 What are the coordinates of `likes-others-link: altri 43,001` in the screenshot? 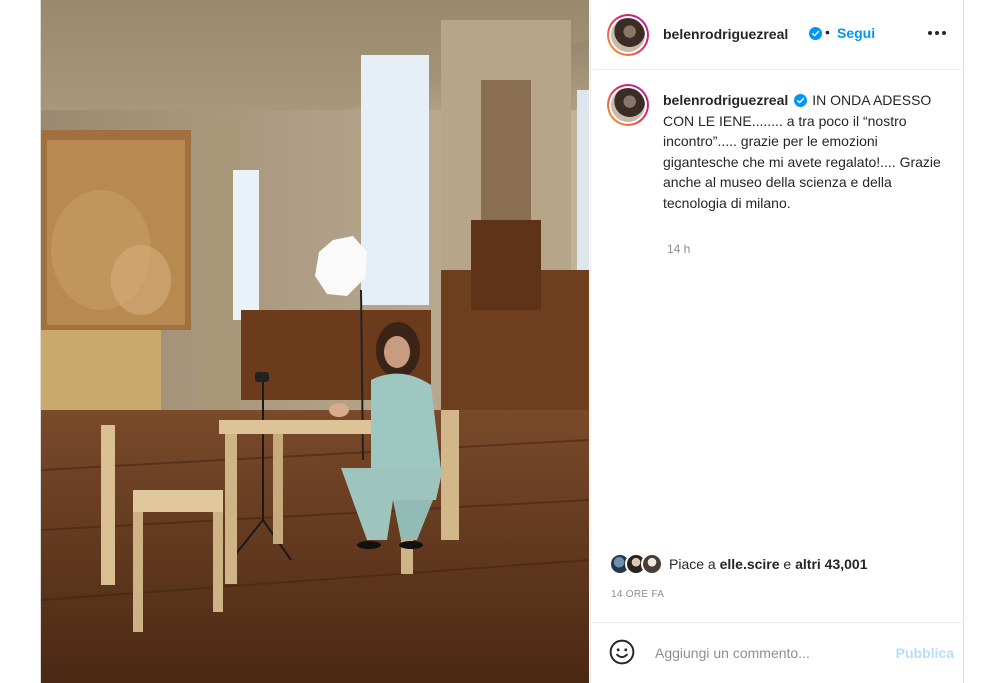 It's located at (831, 564).